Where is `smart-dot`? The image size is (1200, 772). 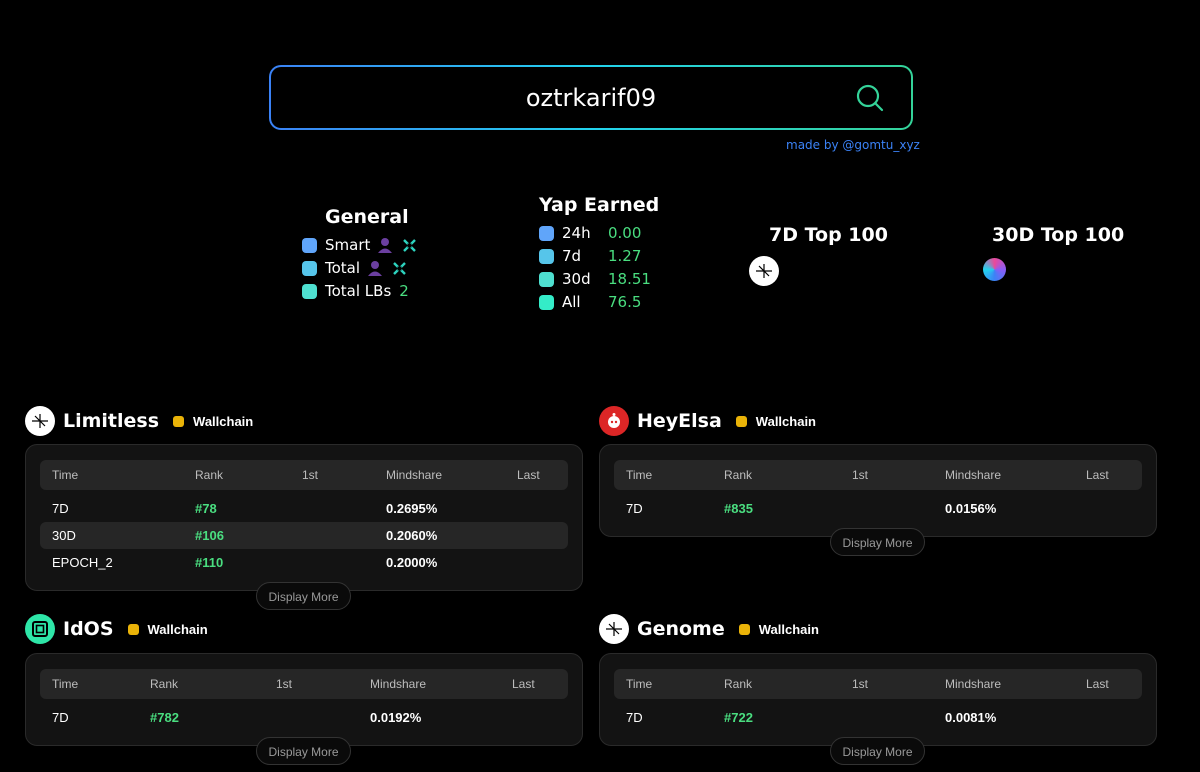
smart-dot is located at coordinates (309, 245).